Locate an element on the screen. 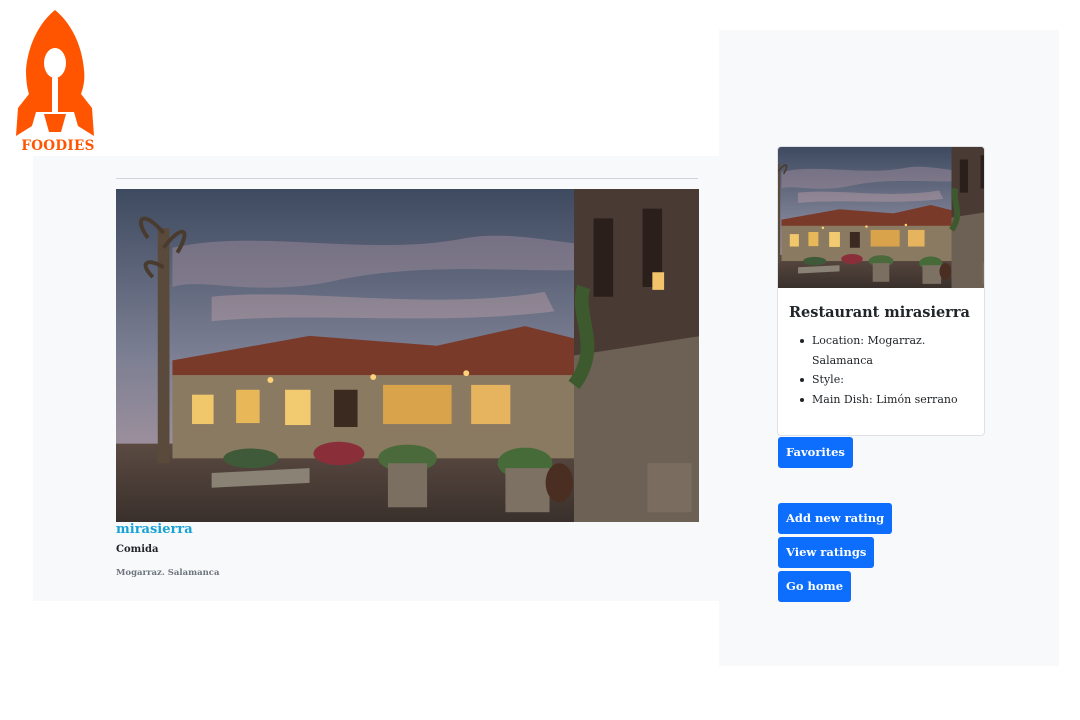 Image resolution: width=1080 pixels, height=720 pixels. divider is located at coordinates (407, 178).